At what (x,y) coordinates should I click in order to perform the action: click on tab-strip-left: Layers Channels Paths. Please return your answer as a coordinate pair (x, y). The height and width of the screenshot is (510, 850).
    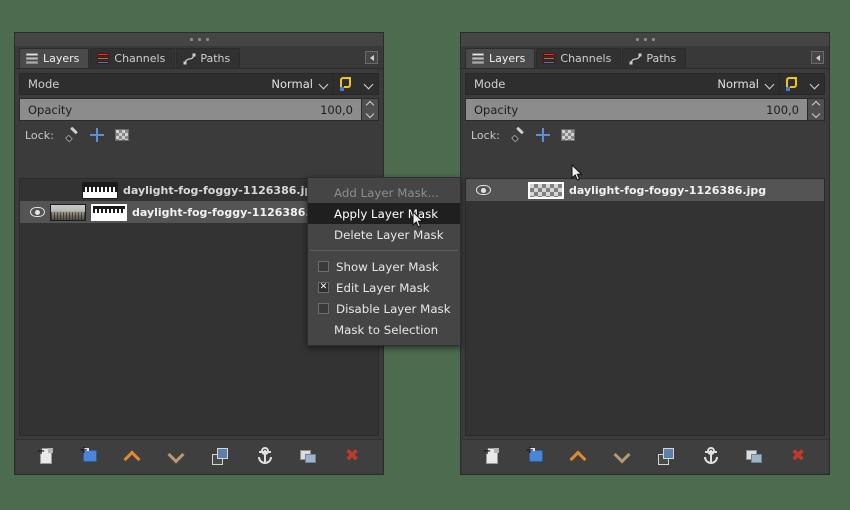
    Looking at the image, I should click on (199, 57).